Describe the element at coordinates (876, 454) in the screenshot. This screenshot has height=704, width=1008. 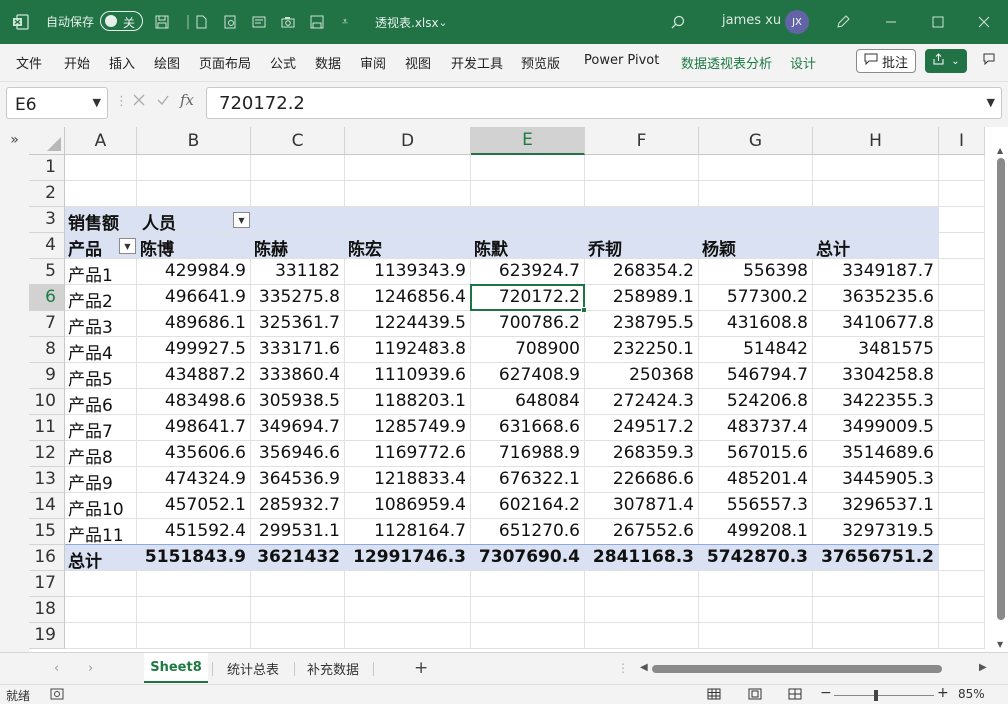
I see `pivot-value-cell: 3514689.6` at that location.